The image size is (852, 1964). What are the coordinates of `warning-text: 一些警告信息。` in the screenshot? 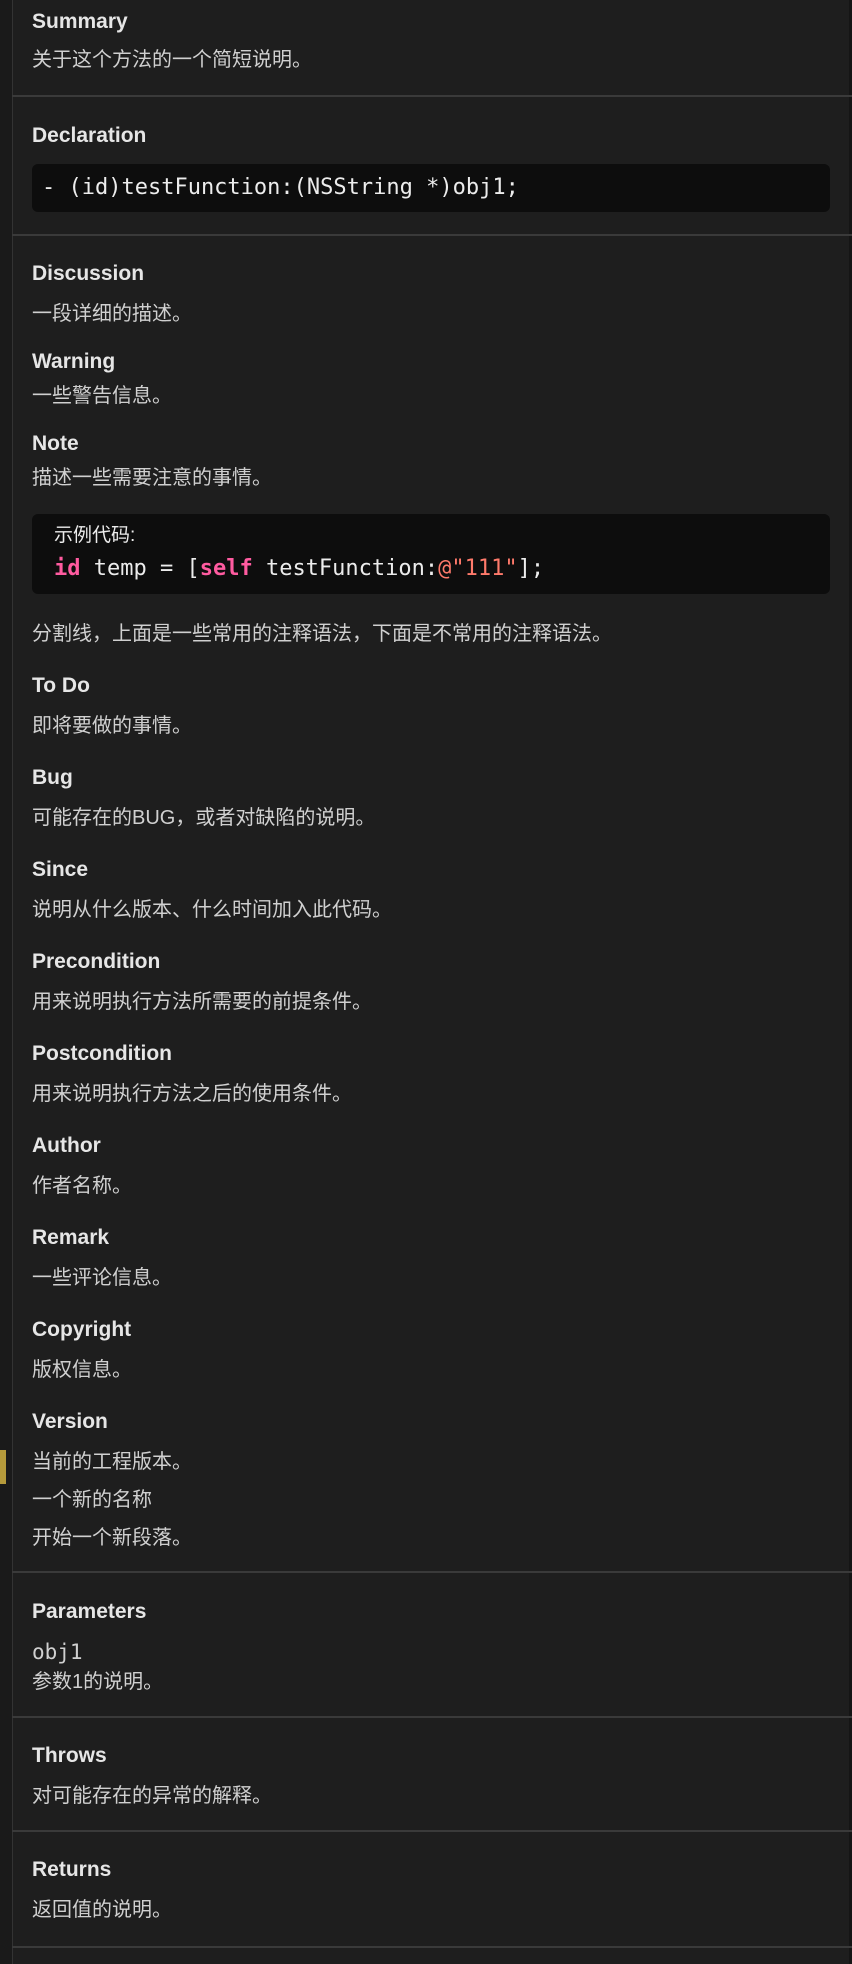 It's located at (102, 396).